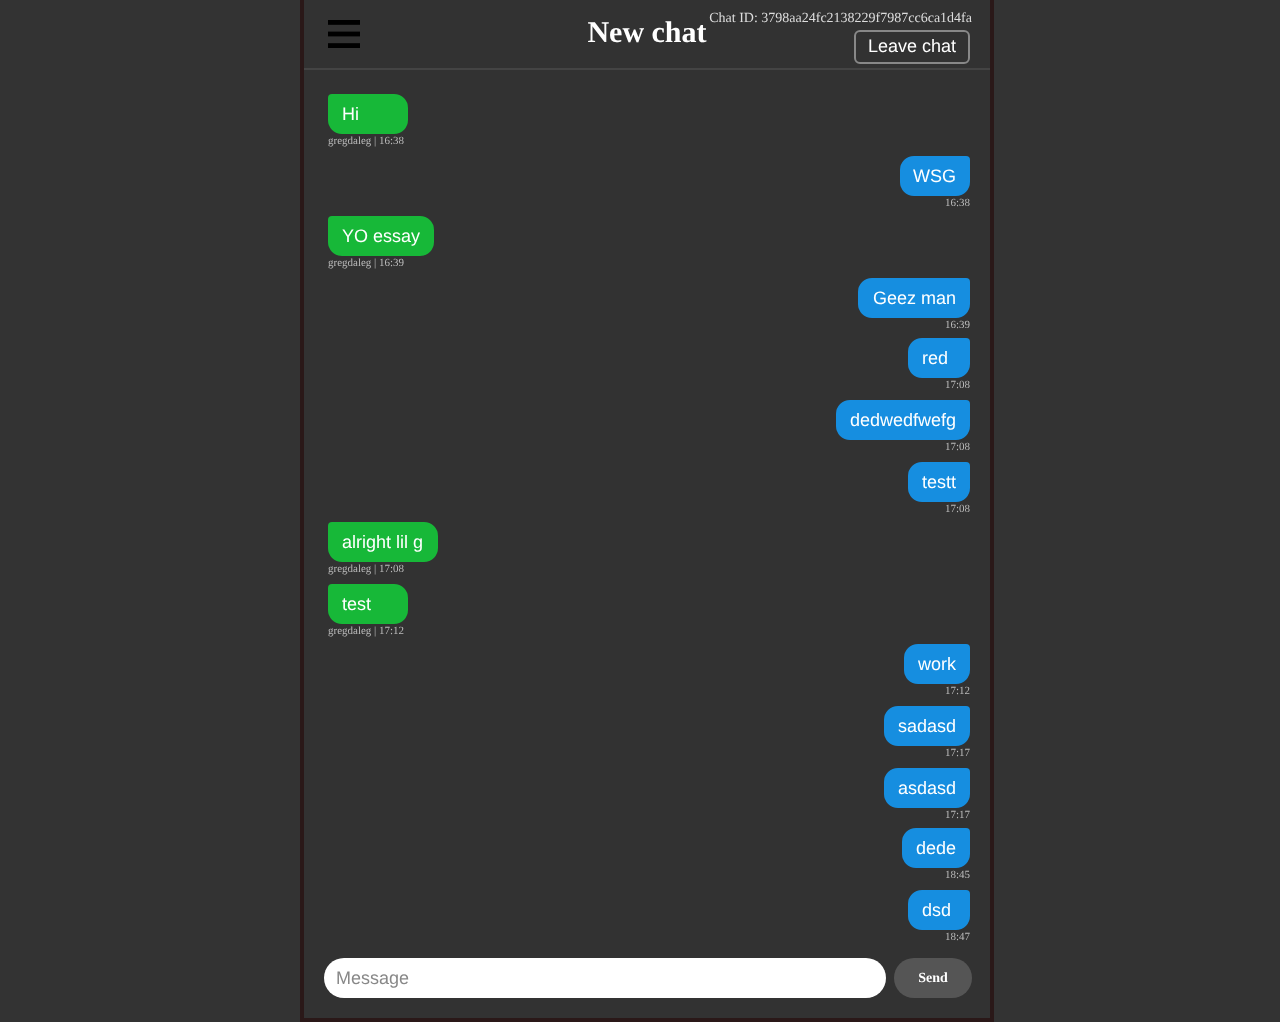 The height and width of the screenshot is (1022, 1280). Describe the element at coordinates (383, 542) in the screenshot. I see `received-message-bubble: alright lil g` at that location.